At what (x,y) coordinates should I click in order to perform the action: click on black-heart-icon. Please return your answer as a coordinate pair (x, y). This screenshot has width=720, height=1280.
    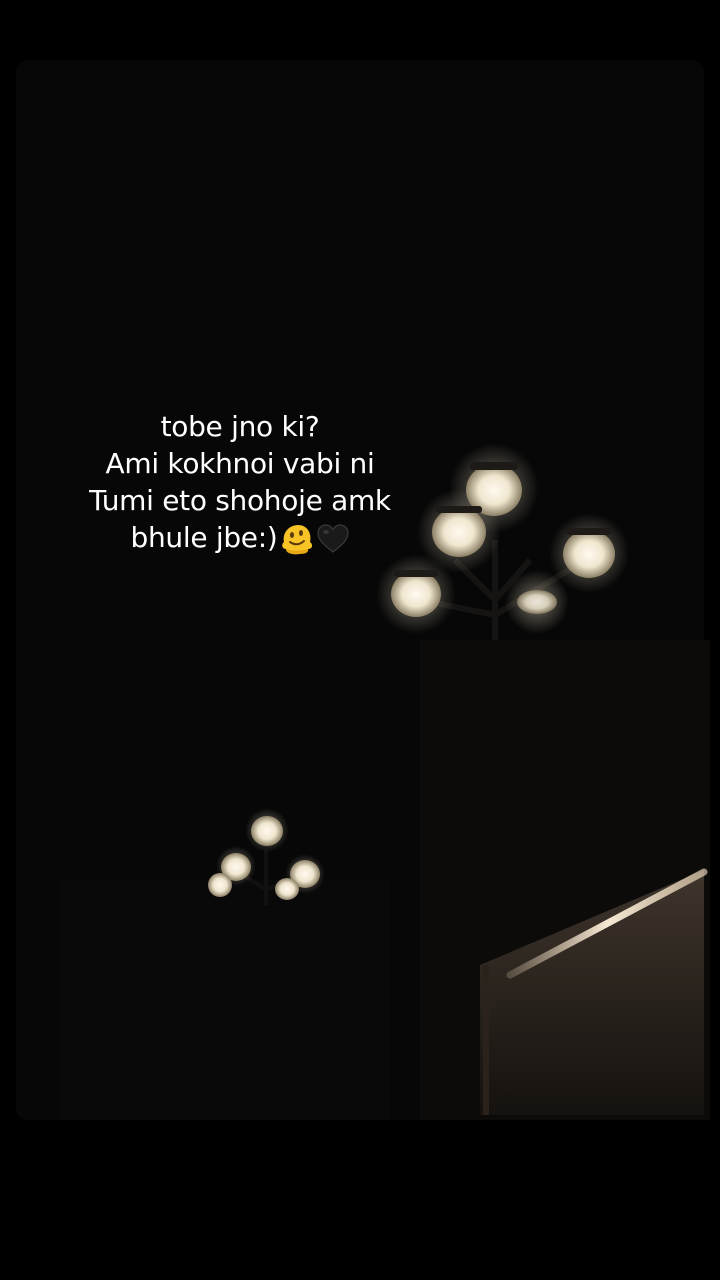
    Looking at the image, I should click on (332, 538).